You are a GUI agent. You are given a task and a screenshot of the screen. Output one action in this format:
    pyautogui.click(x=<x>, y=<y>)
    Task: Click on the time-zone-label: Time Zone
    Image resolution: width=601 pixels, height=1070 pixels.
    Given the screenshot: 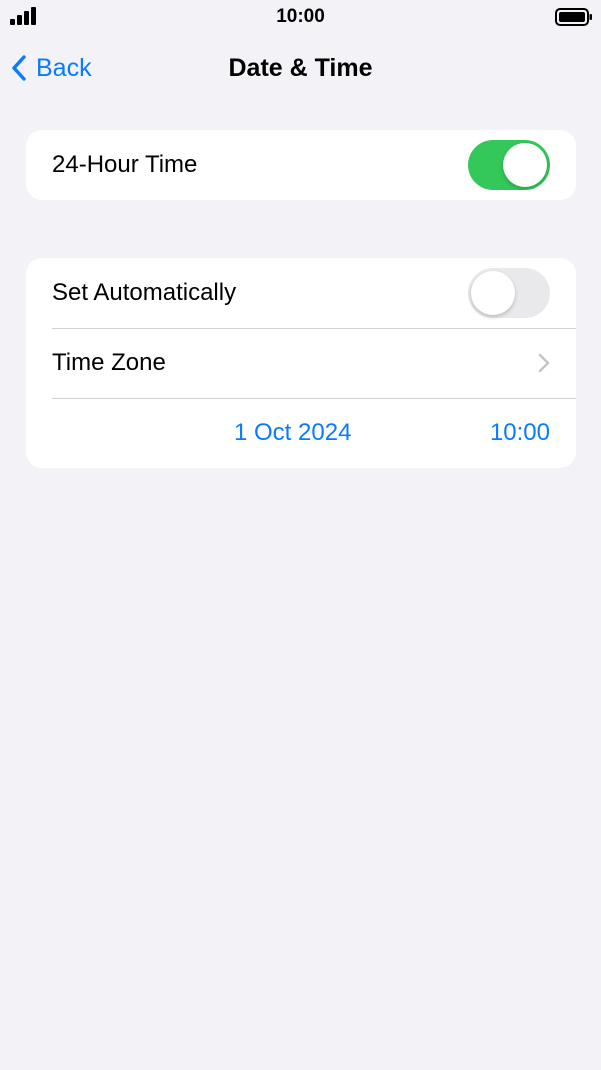 What is the action you would take?
    pyautogui.click(x=109, y=362)
    